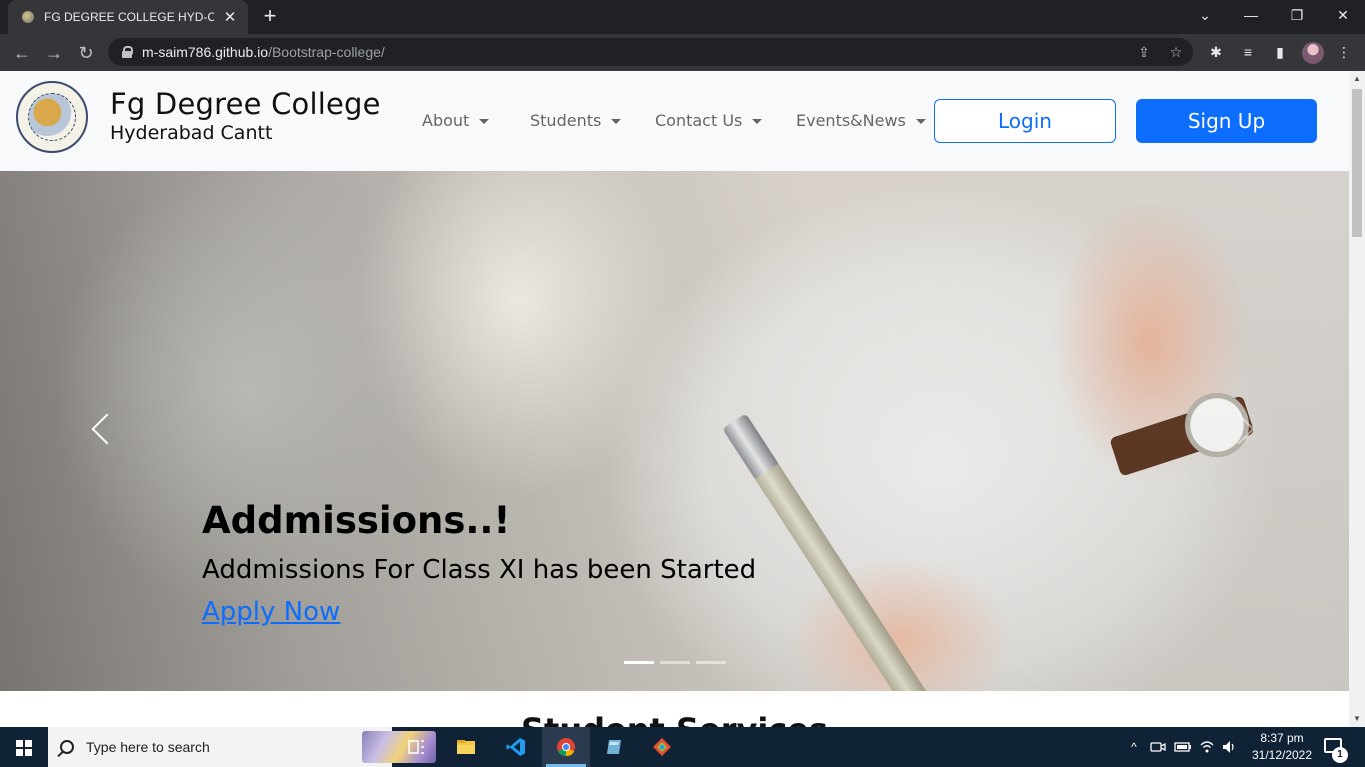  I want to click on folder-icon, so click(466, 747).